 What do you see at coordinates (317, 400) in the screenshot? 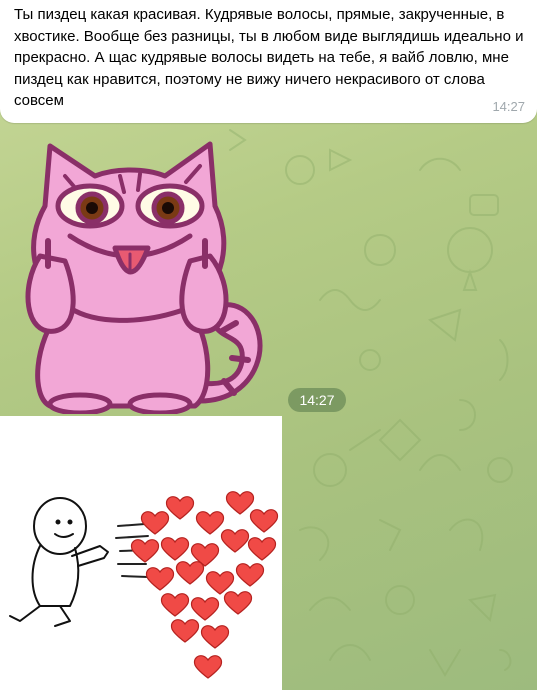
I see `sticker-timestamp: 14:27` at bounding box center [317, 400].